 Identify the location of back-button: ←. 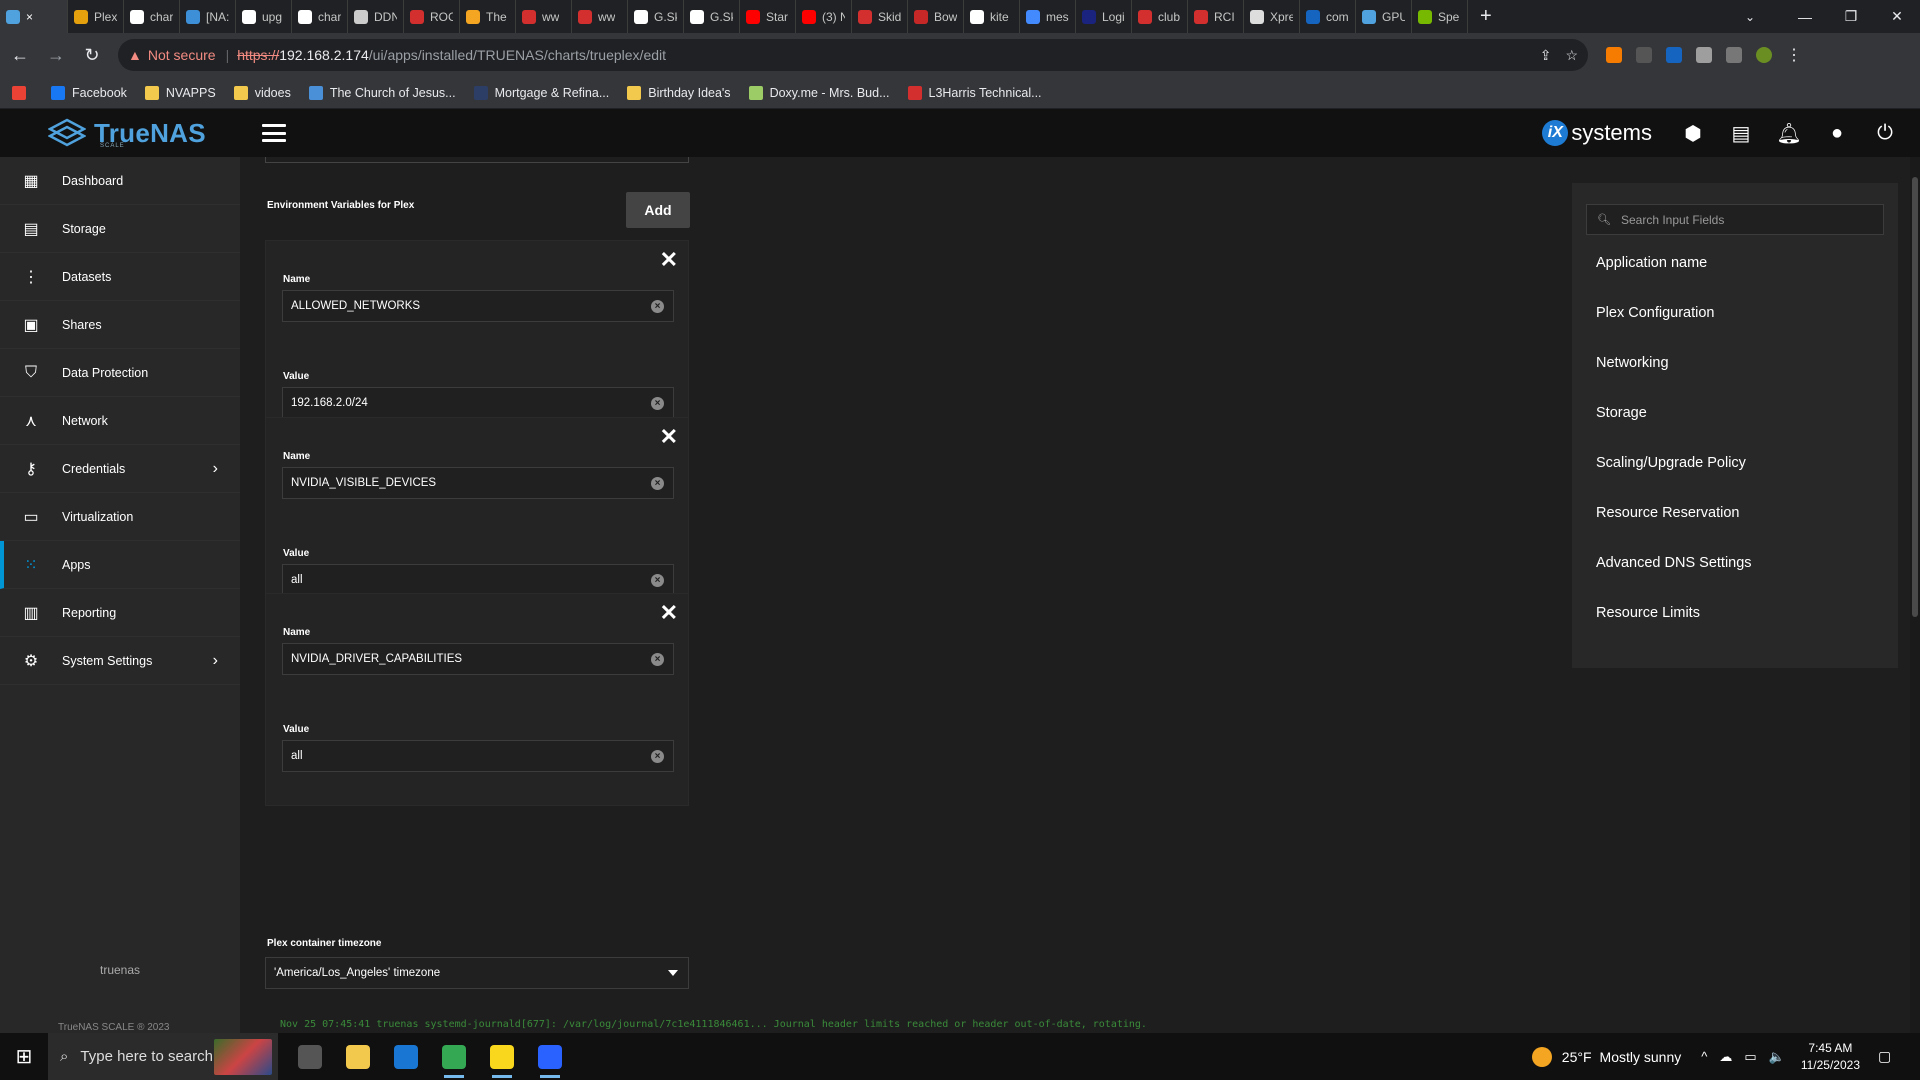
(20, 55).